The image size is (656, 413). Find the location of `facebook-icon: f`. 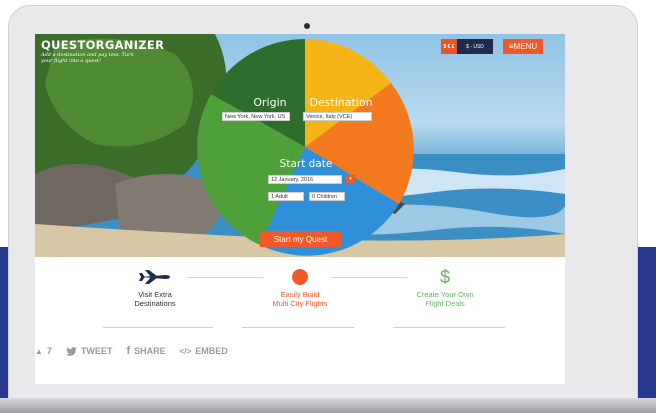

facebook-icon: f is located at coordinates (128, 351).